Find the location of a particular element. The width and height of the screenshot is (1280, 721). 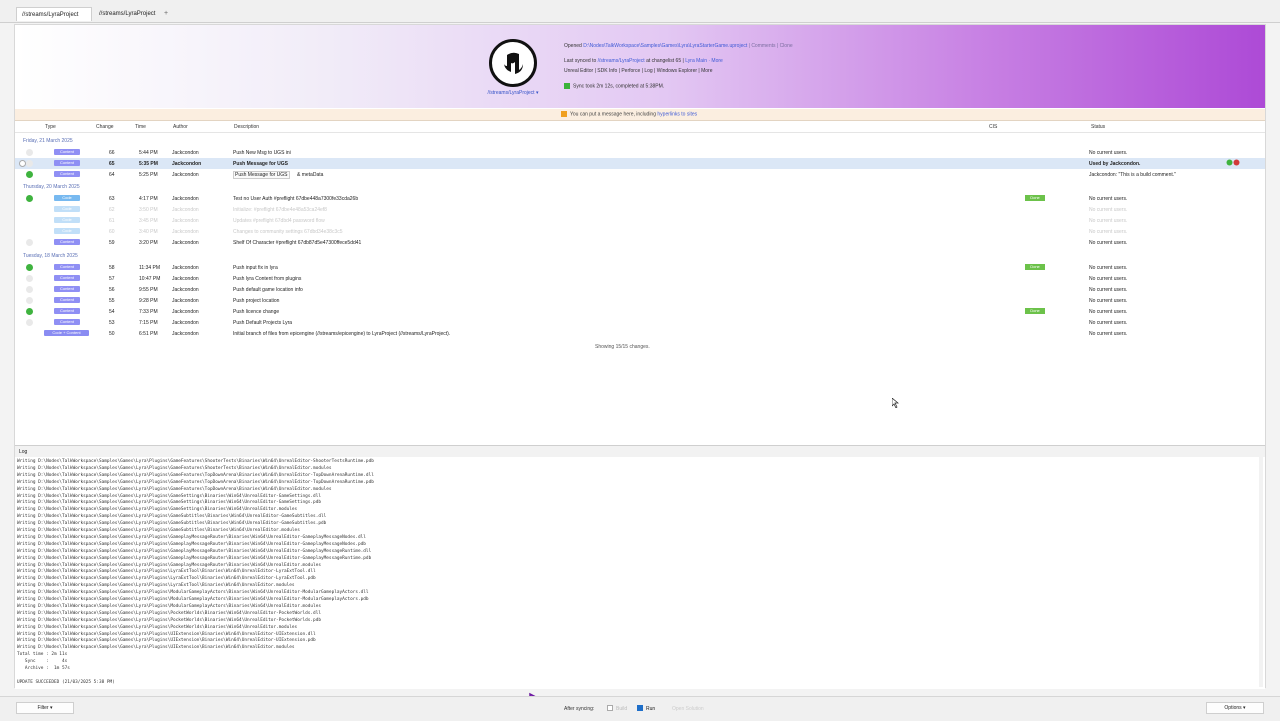

col-description: Description is located at coordinates (246, 127).